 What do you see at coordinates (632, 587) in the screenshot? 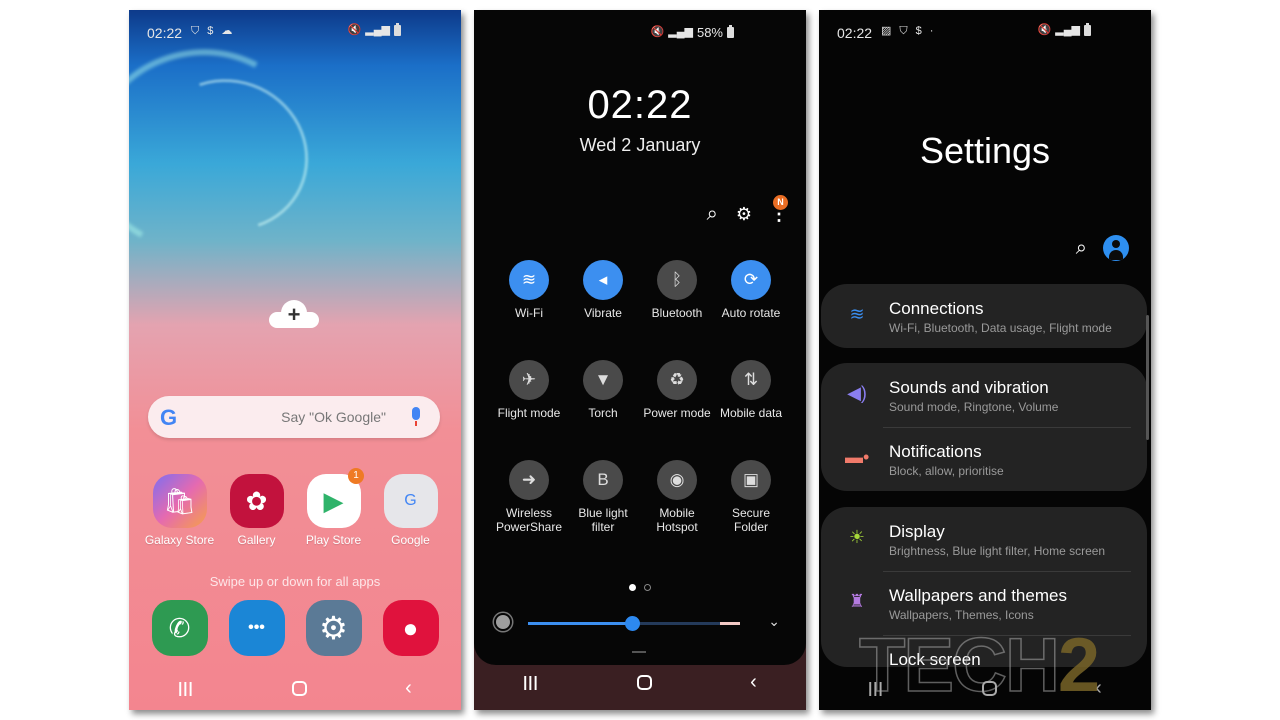
I see `page-dot-active` at bounding box center [632, 587].